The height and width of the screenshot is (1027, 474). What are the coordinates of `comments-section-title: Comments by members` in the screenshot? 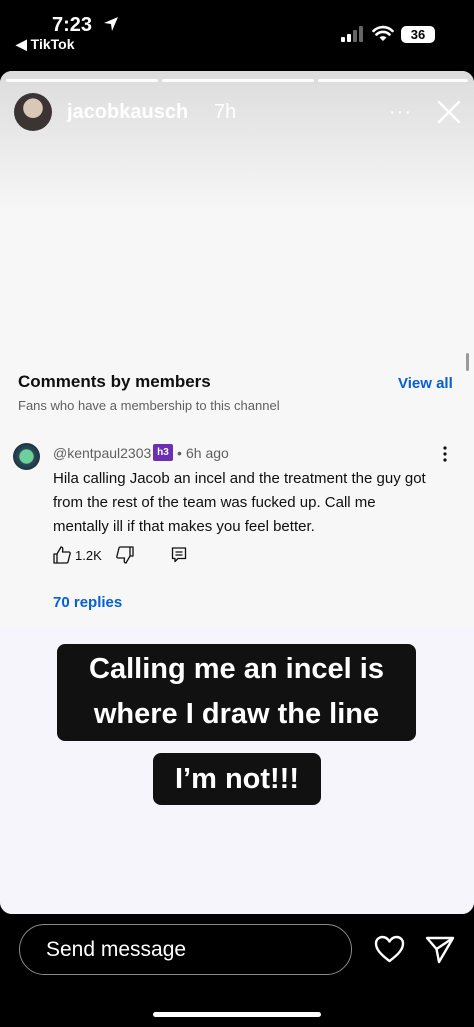 It's located at (114, 381).